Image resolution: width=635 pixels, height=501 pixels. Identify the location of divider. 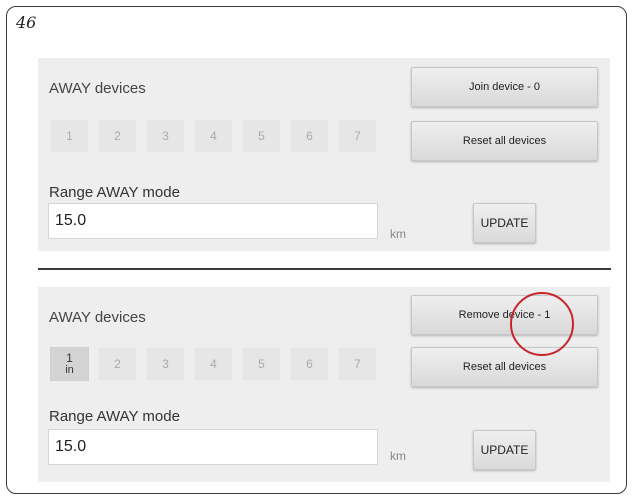
(324, 269).